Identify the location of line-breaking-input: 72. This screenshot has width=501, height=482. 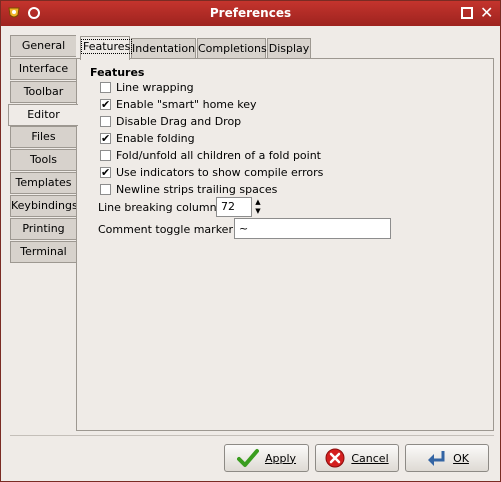
(234, 207).